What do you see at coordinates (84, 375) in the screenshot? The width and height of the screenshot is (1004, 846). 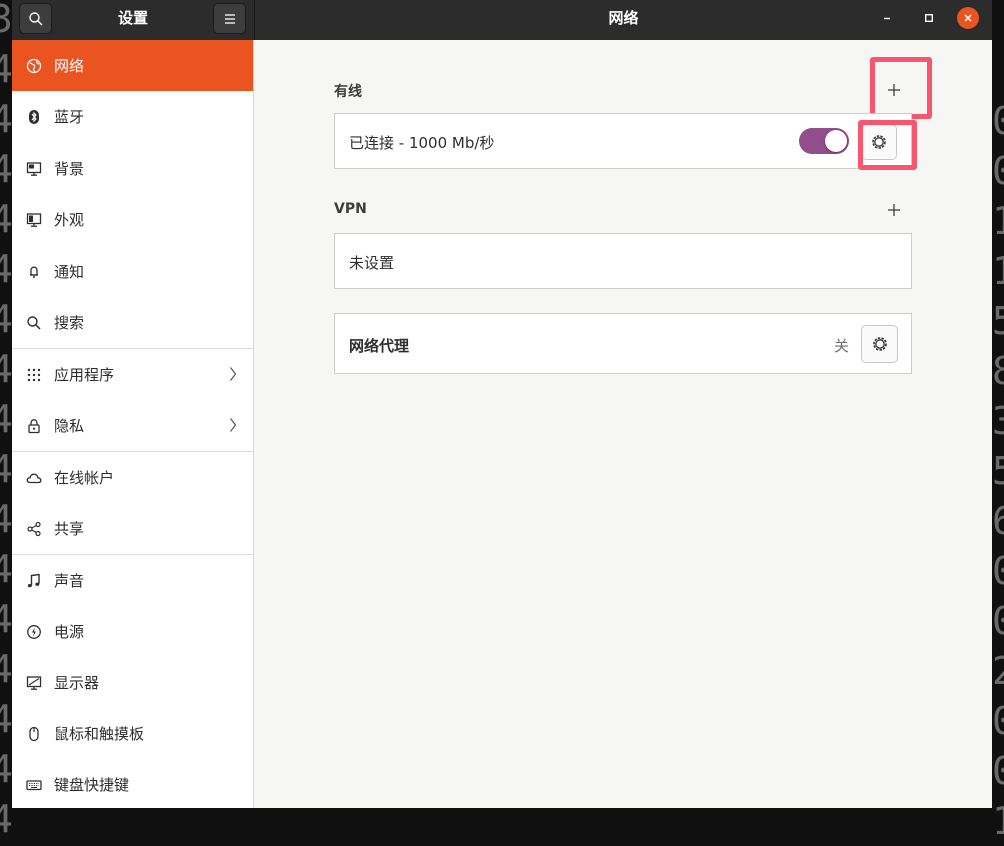 I see `sidebar-item-label: 应用程序` at bounding box center [84, 375].